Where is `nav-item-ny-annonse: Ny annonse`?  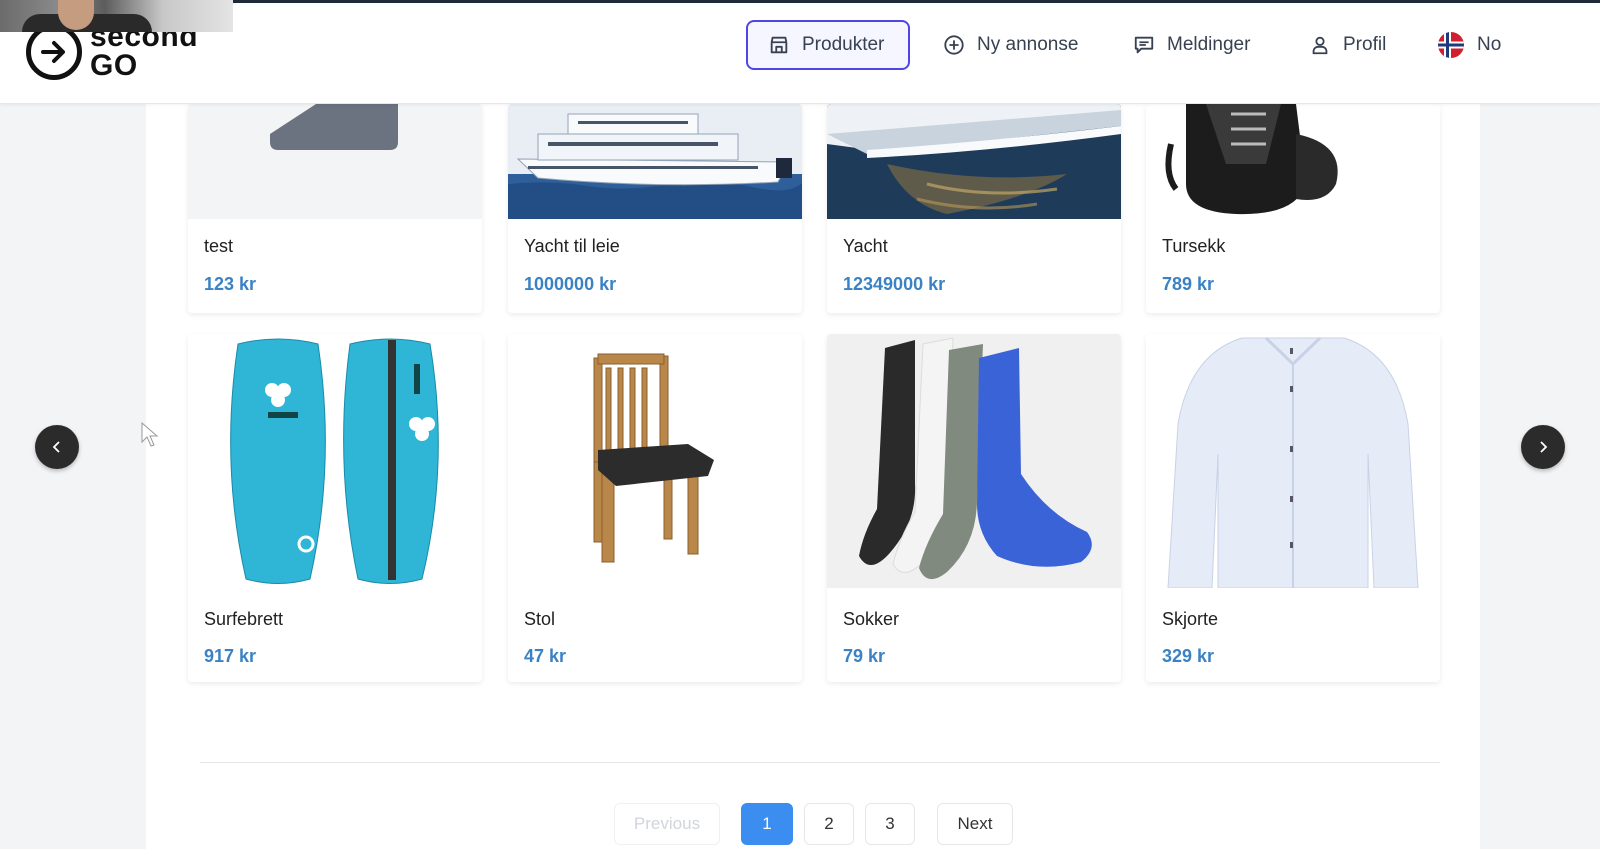
nav-item-ny-annonse: Ny annonse is located at coordinates (1010, 45).